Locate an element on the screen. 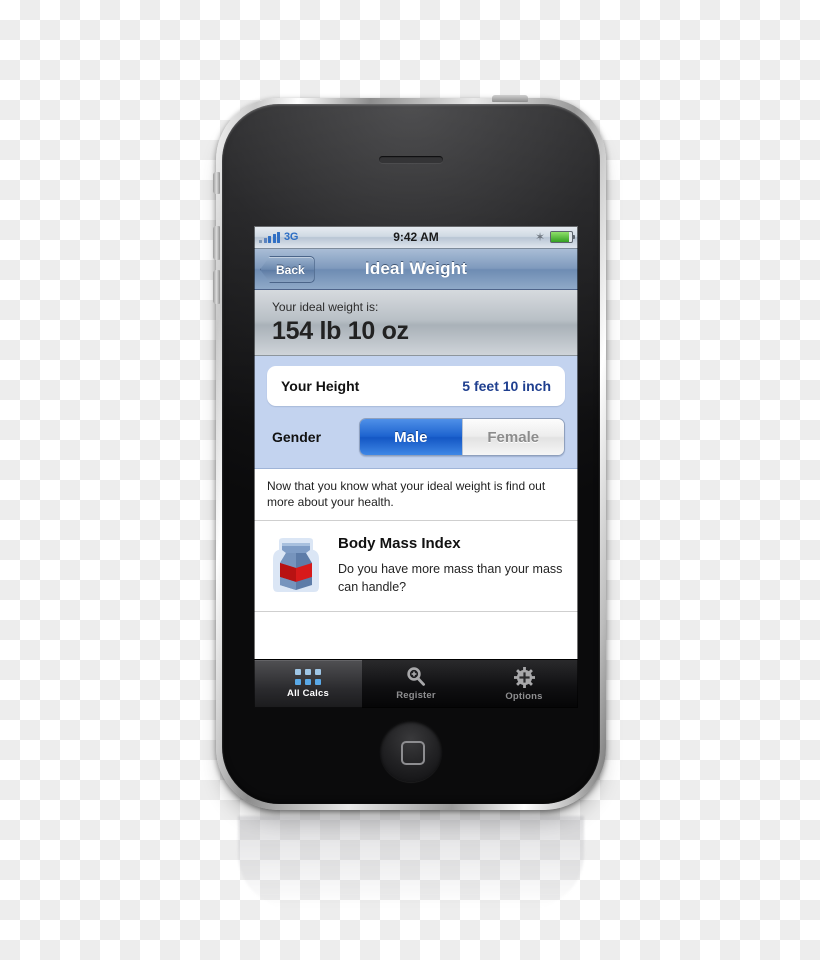 Image resolution: width=820 pixels, height=960 pixels. segment-female: Female is located at coordinates (512, 437).